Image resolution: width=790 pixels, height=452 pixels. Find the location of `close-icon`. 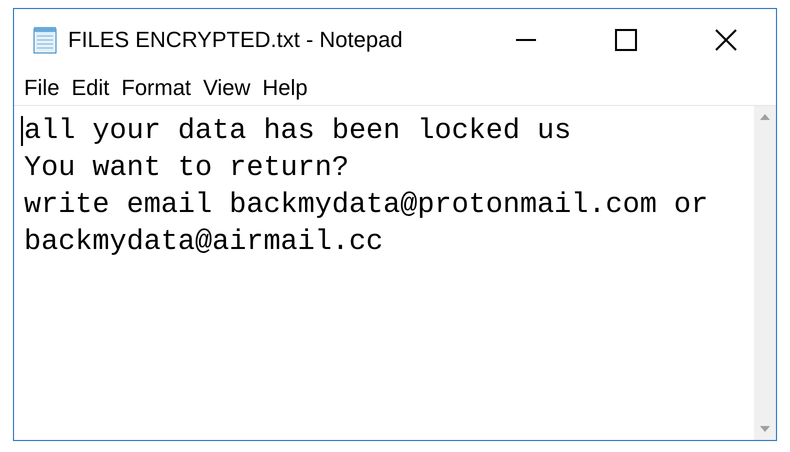

close-icon is located at coordinates (726, 40).